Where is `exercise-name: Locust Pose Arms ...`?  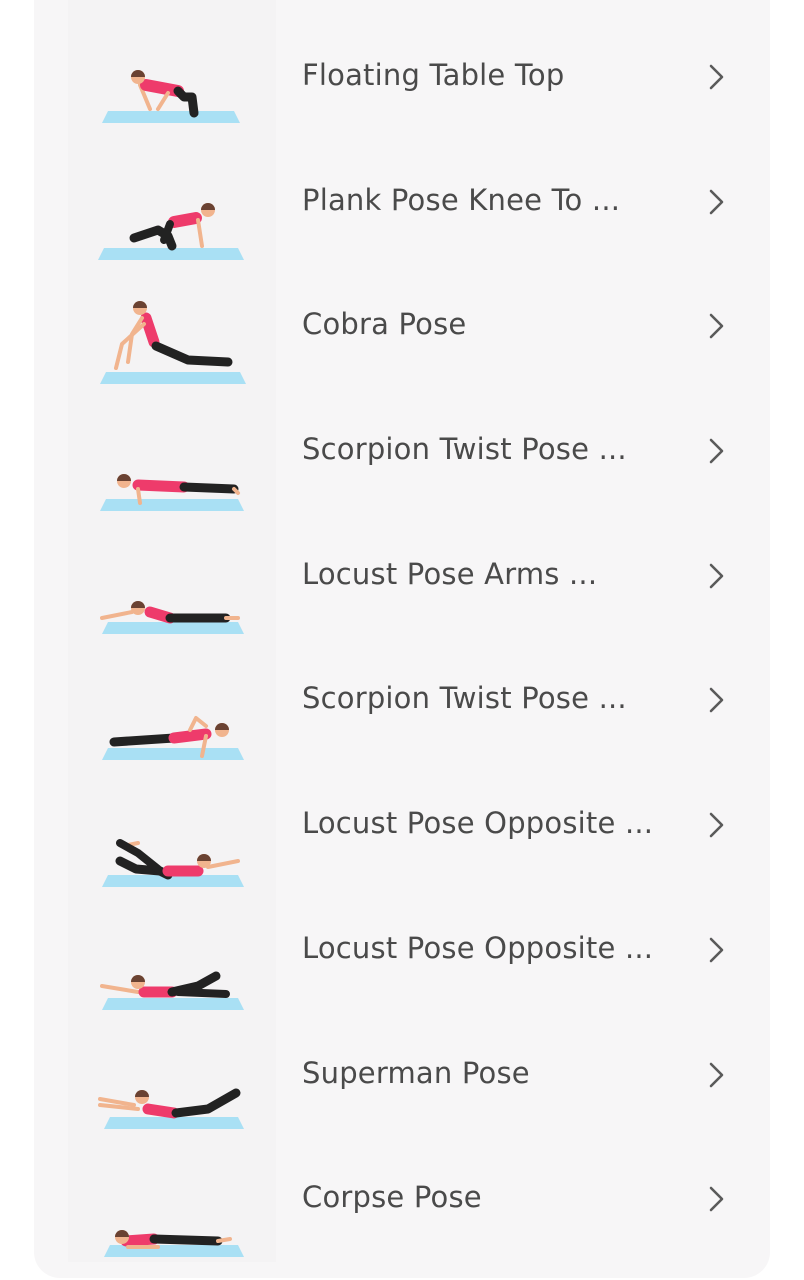 exercise-name: Locust Pose Arms ... is located at coordinates (450, 573).